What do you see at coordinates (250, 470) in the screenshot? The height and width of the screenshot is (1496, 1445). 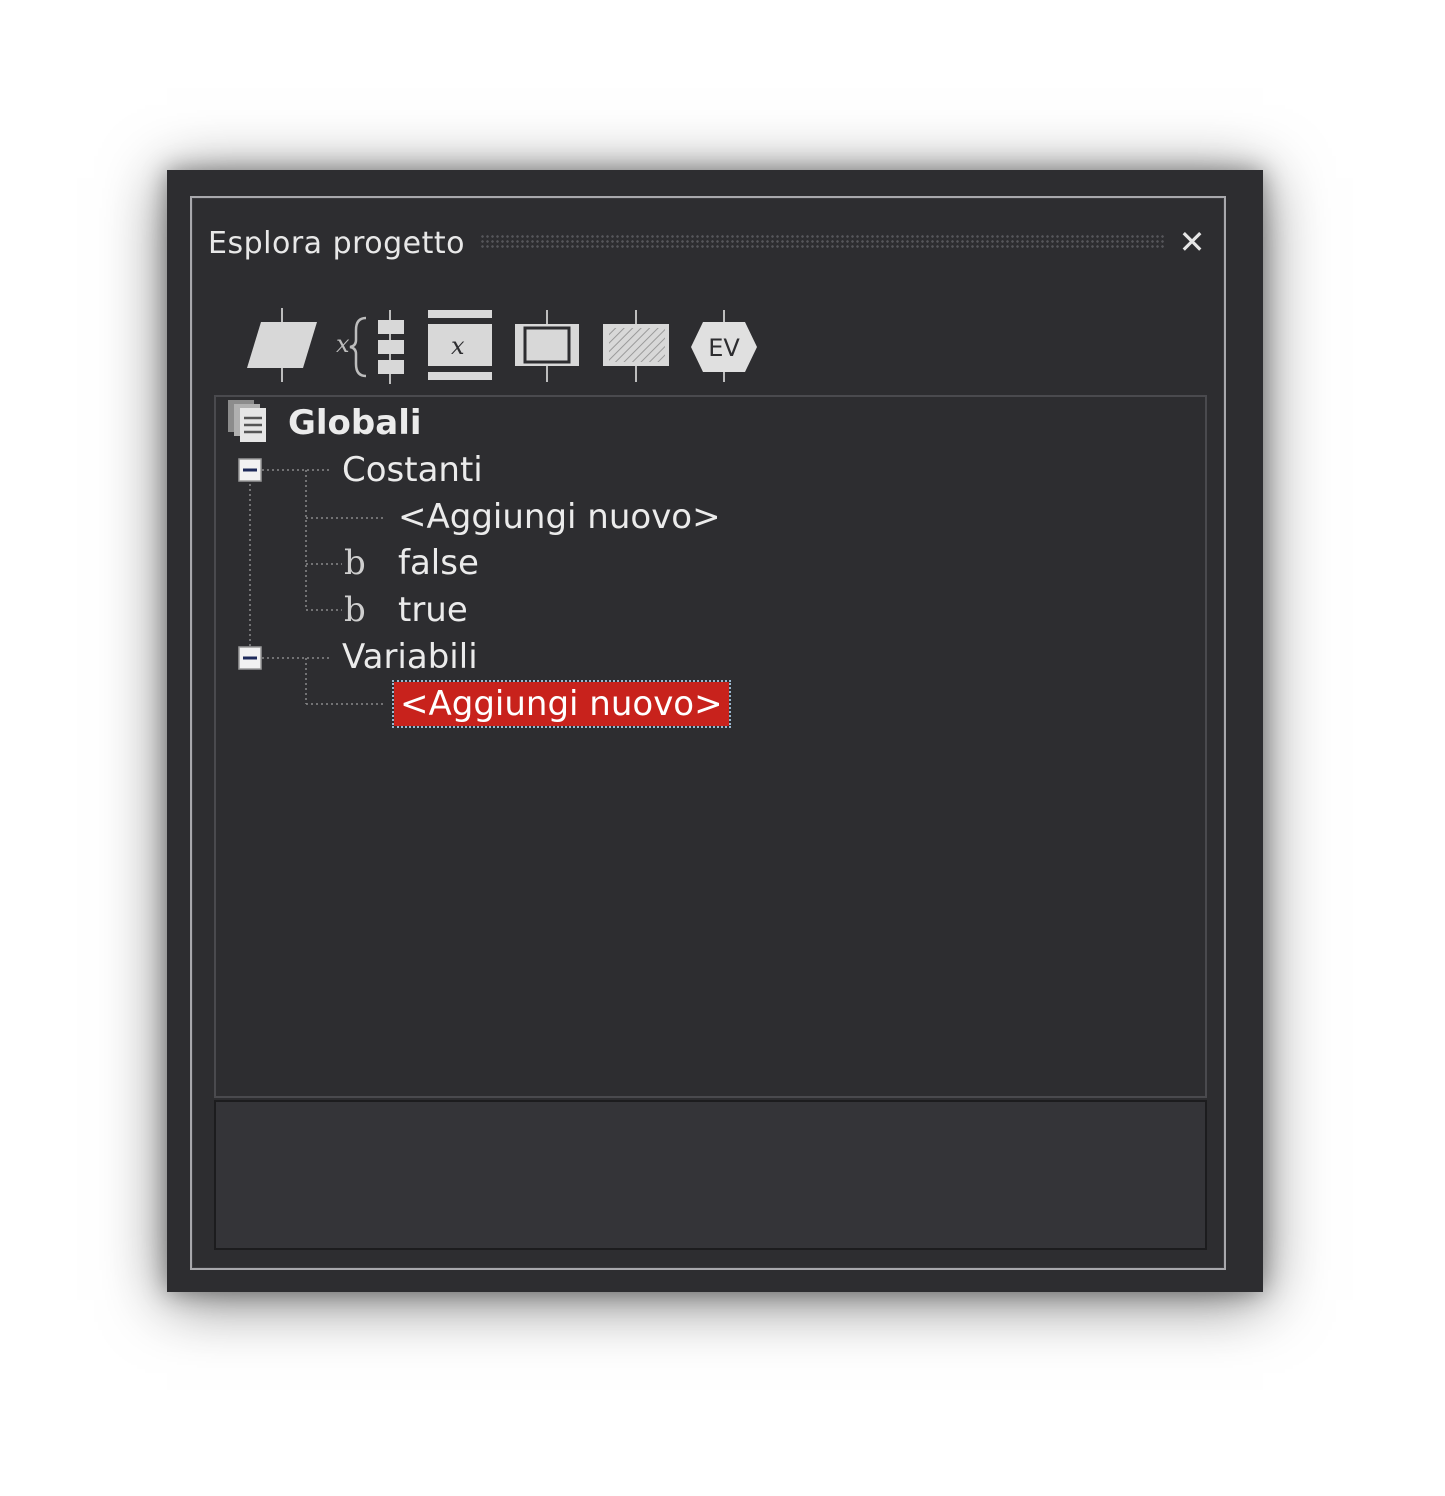 I see `collapse-toggle-costanti` at bounding box center [250, 470].